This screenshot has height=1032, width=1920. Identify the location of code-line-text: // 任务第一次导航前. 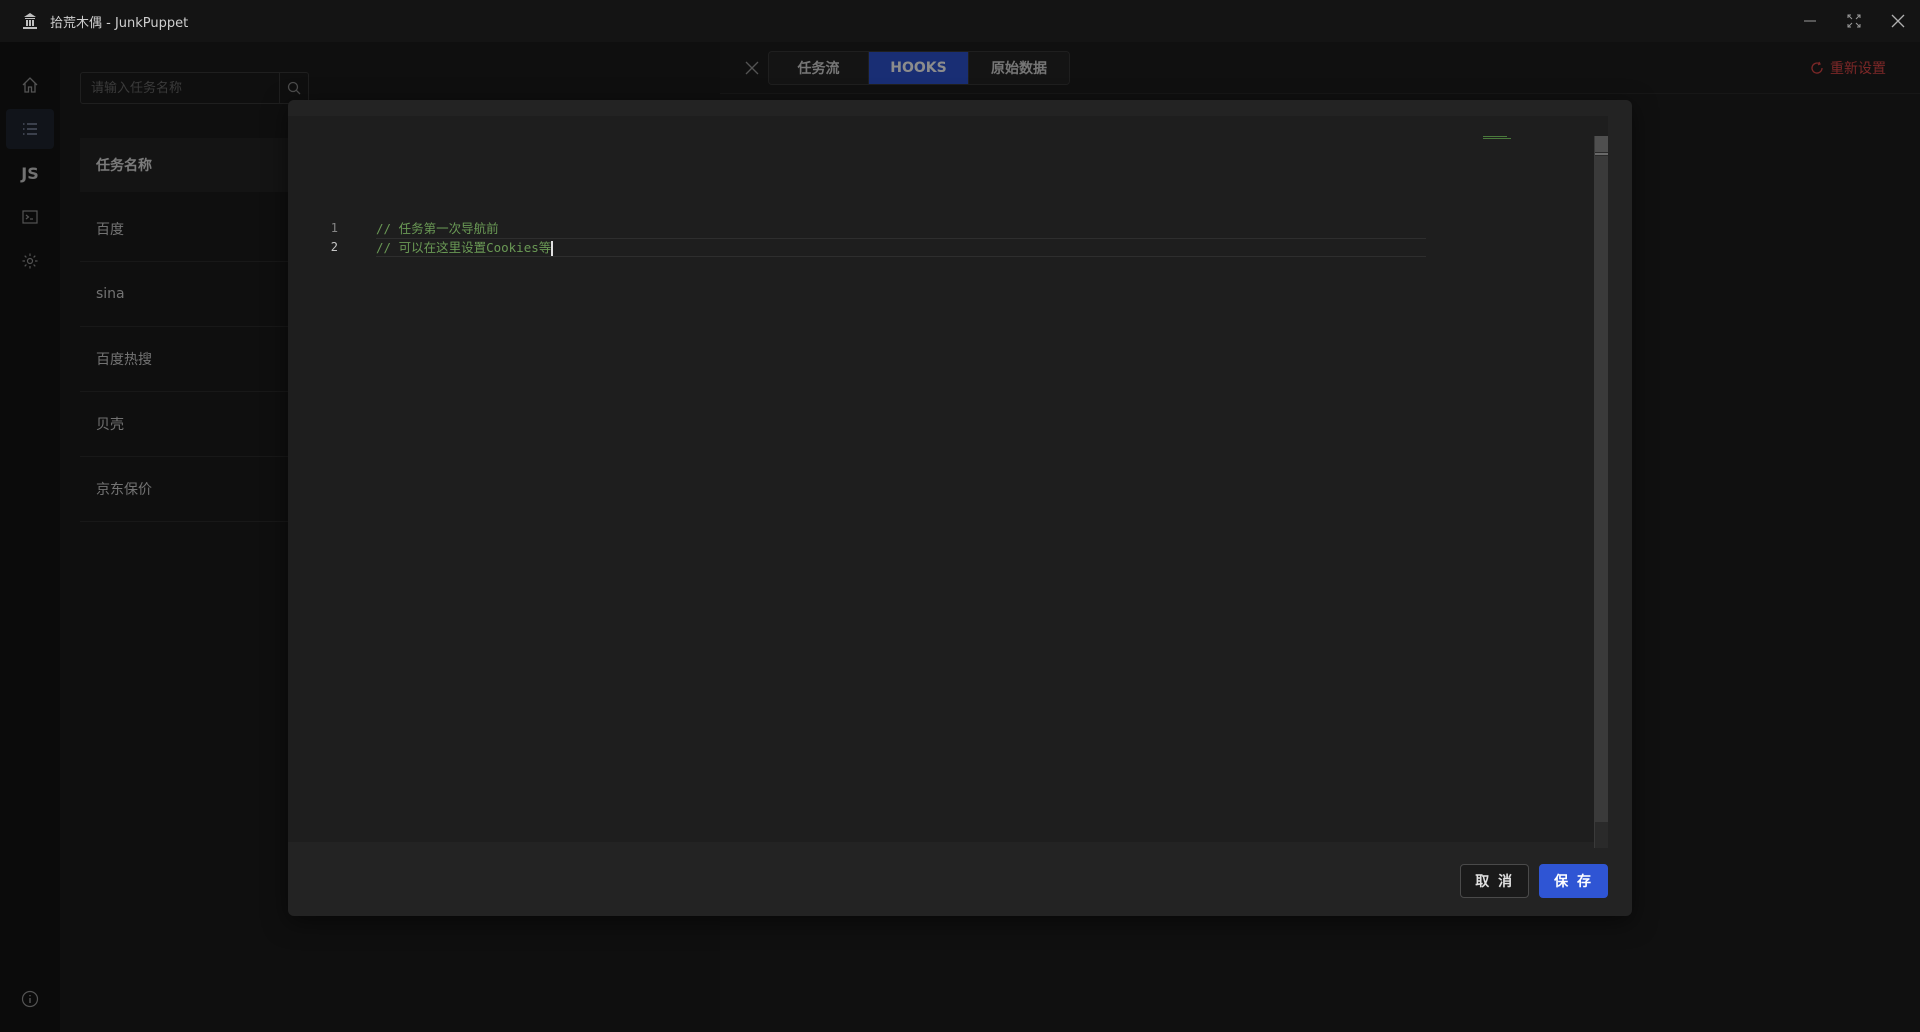
(437, 228).